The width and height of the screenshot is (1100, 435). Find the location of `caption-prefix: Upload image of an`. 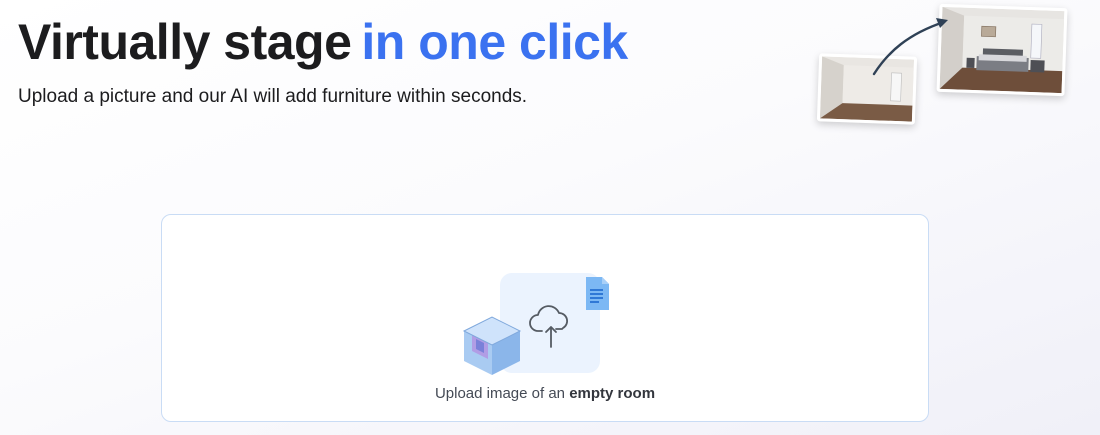

caption-prefix: Upload image of an is located at coordinates (502, 393).